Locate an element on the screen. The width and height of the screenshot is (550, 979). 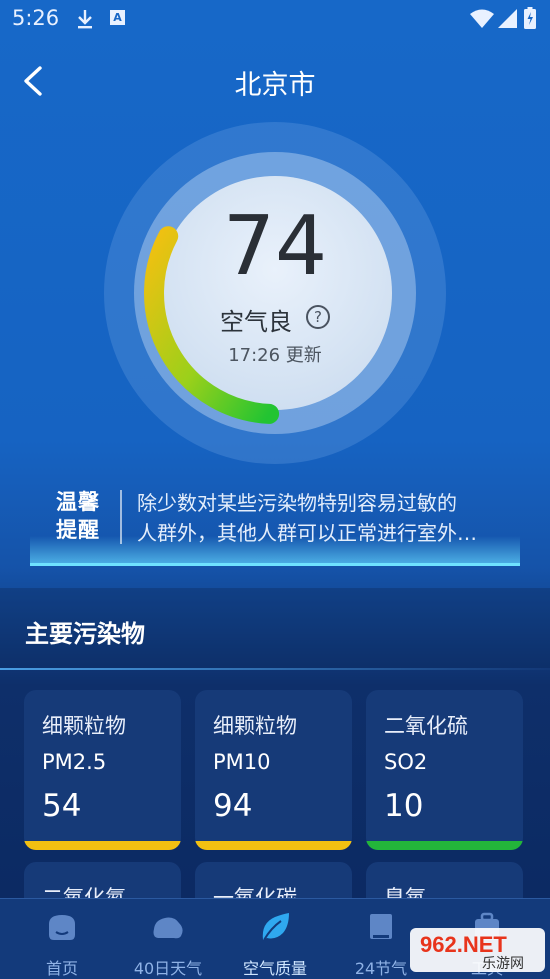
pollutant-code: PM2.5 is located at coordinates (74, 762).